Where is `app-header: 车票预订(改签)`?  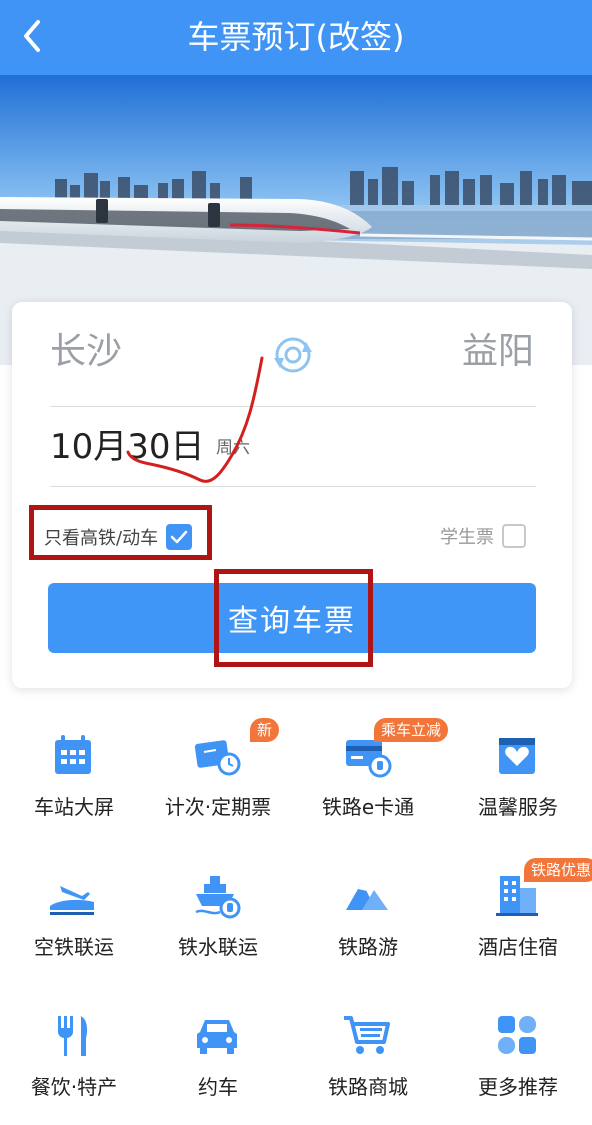
app-header: 车票预订(改签) is located at coordinates (296, 37).